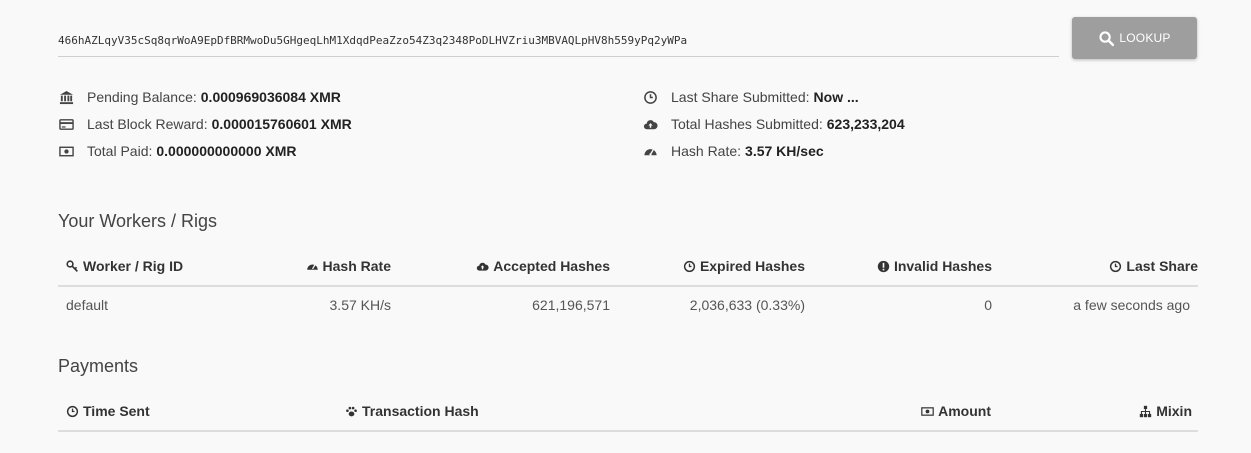 This screenshot has width=1251, height=453. Describe the element at coordinates (706, 151) in the screenshot. I see `hash-rate-label: Hash Rate:` at that location.